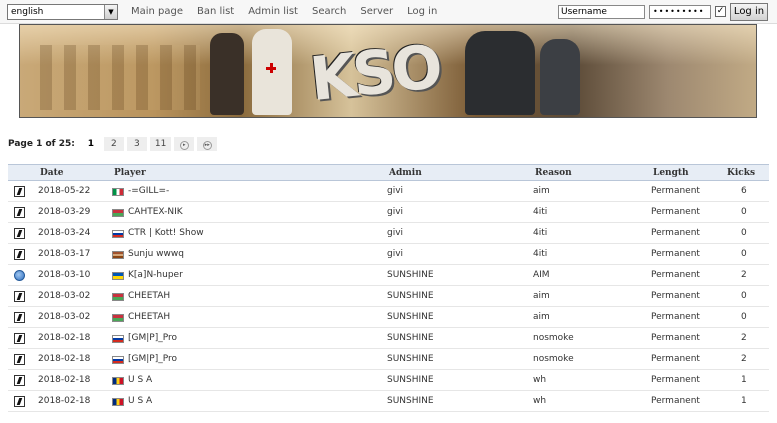 The image size is (777, 423). I want to click on cell-date: 2018-03-10, so click(64, 275).